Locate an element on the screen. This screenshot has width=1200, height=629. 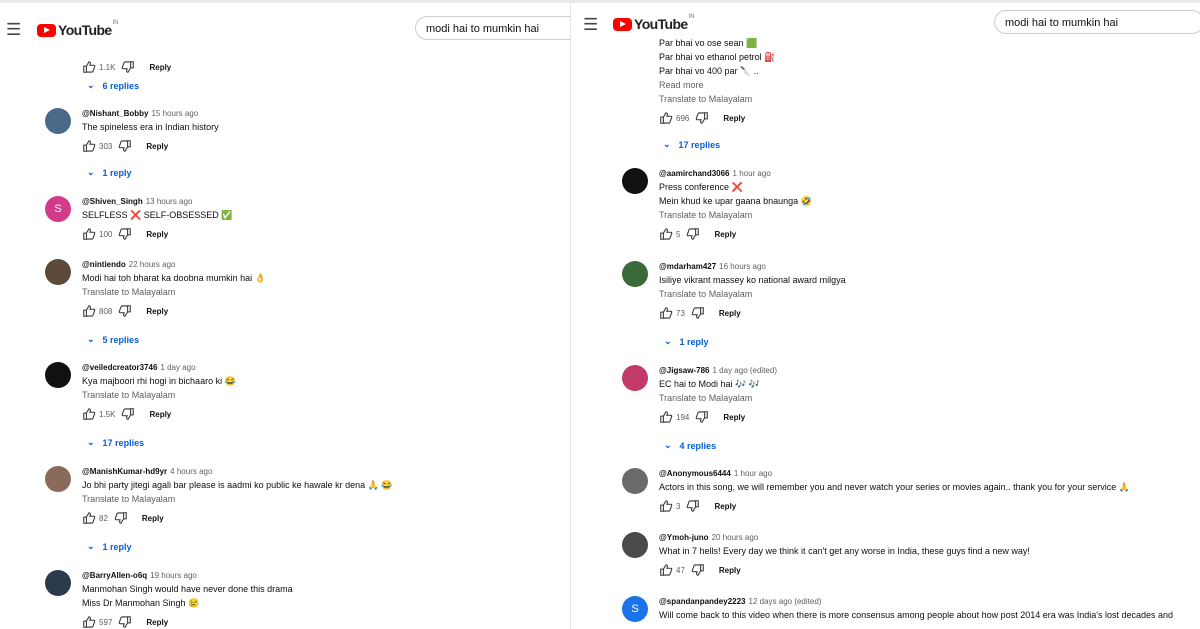
comment-author: @BarryAllen-o6q is located at coordinates (114, 575).